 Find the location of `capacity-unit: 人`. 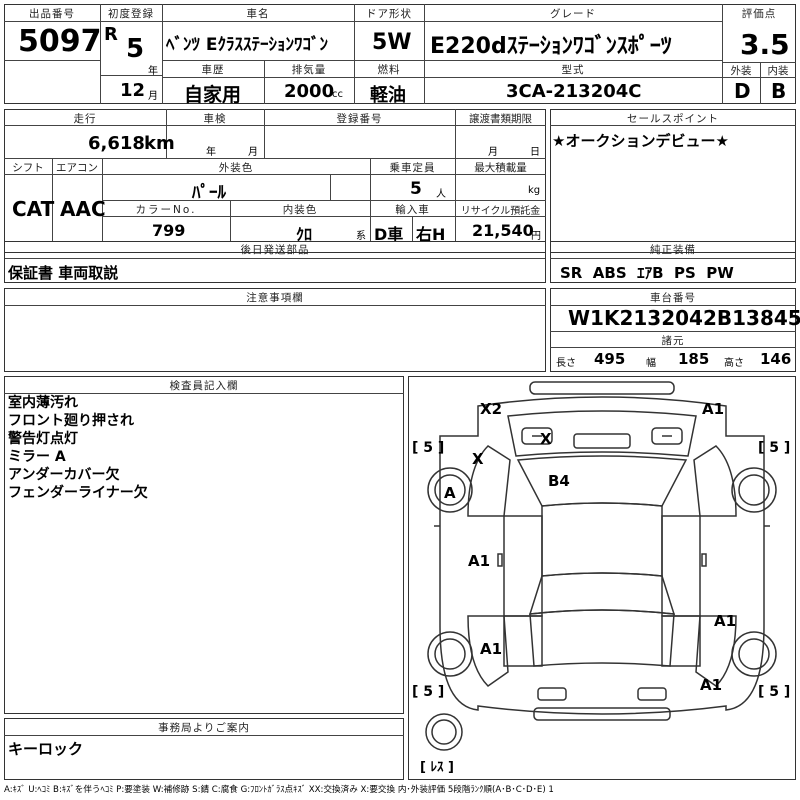

capacity-unit: 人 is located at coordinates (441, 194).